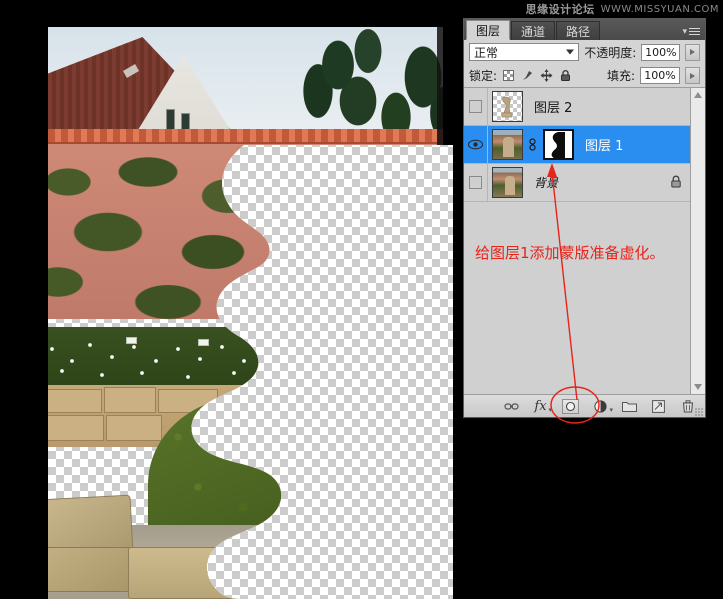 Image resolution: width=723 pixels, height=599 pixels. I want to click on layer-row-background: 背景, so click(577, 182).